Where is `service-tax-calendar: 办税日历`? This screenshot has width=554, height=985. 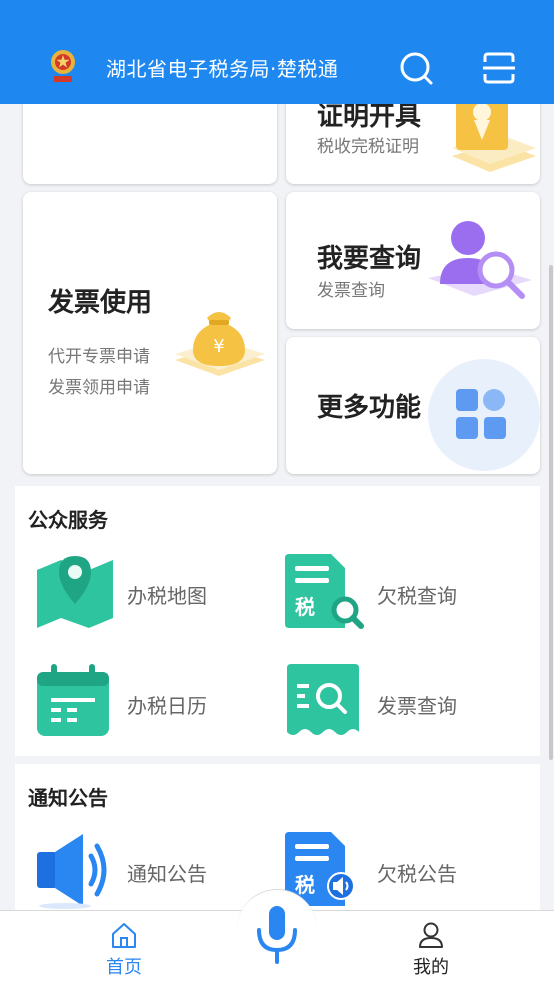 service-tax-calendar: 办税日历 is located at coordinates (155, 705).